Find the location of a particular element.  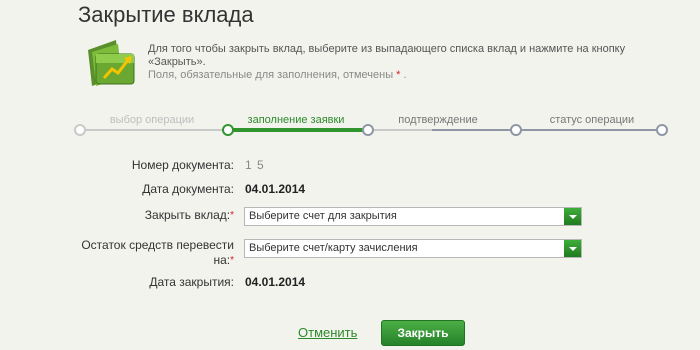

step-label-confirmation: подтверждение is located at coordinates (438, 120).